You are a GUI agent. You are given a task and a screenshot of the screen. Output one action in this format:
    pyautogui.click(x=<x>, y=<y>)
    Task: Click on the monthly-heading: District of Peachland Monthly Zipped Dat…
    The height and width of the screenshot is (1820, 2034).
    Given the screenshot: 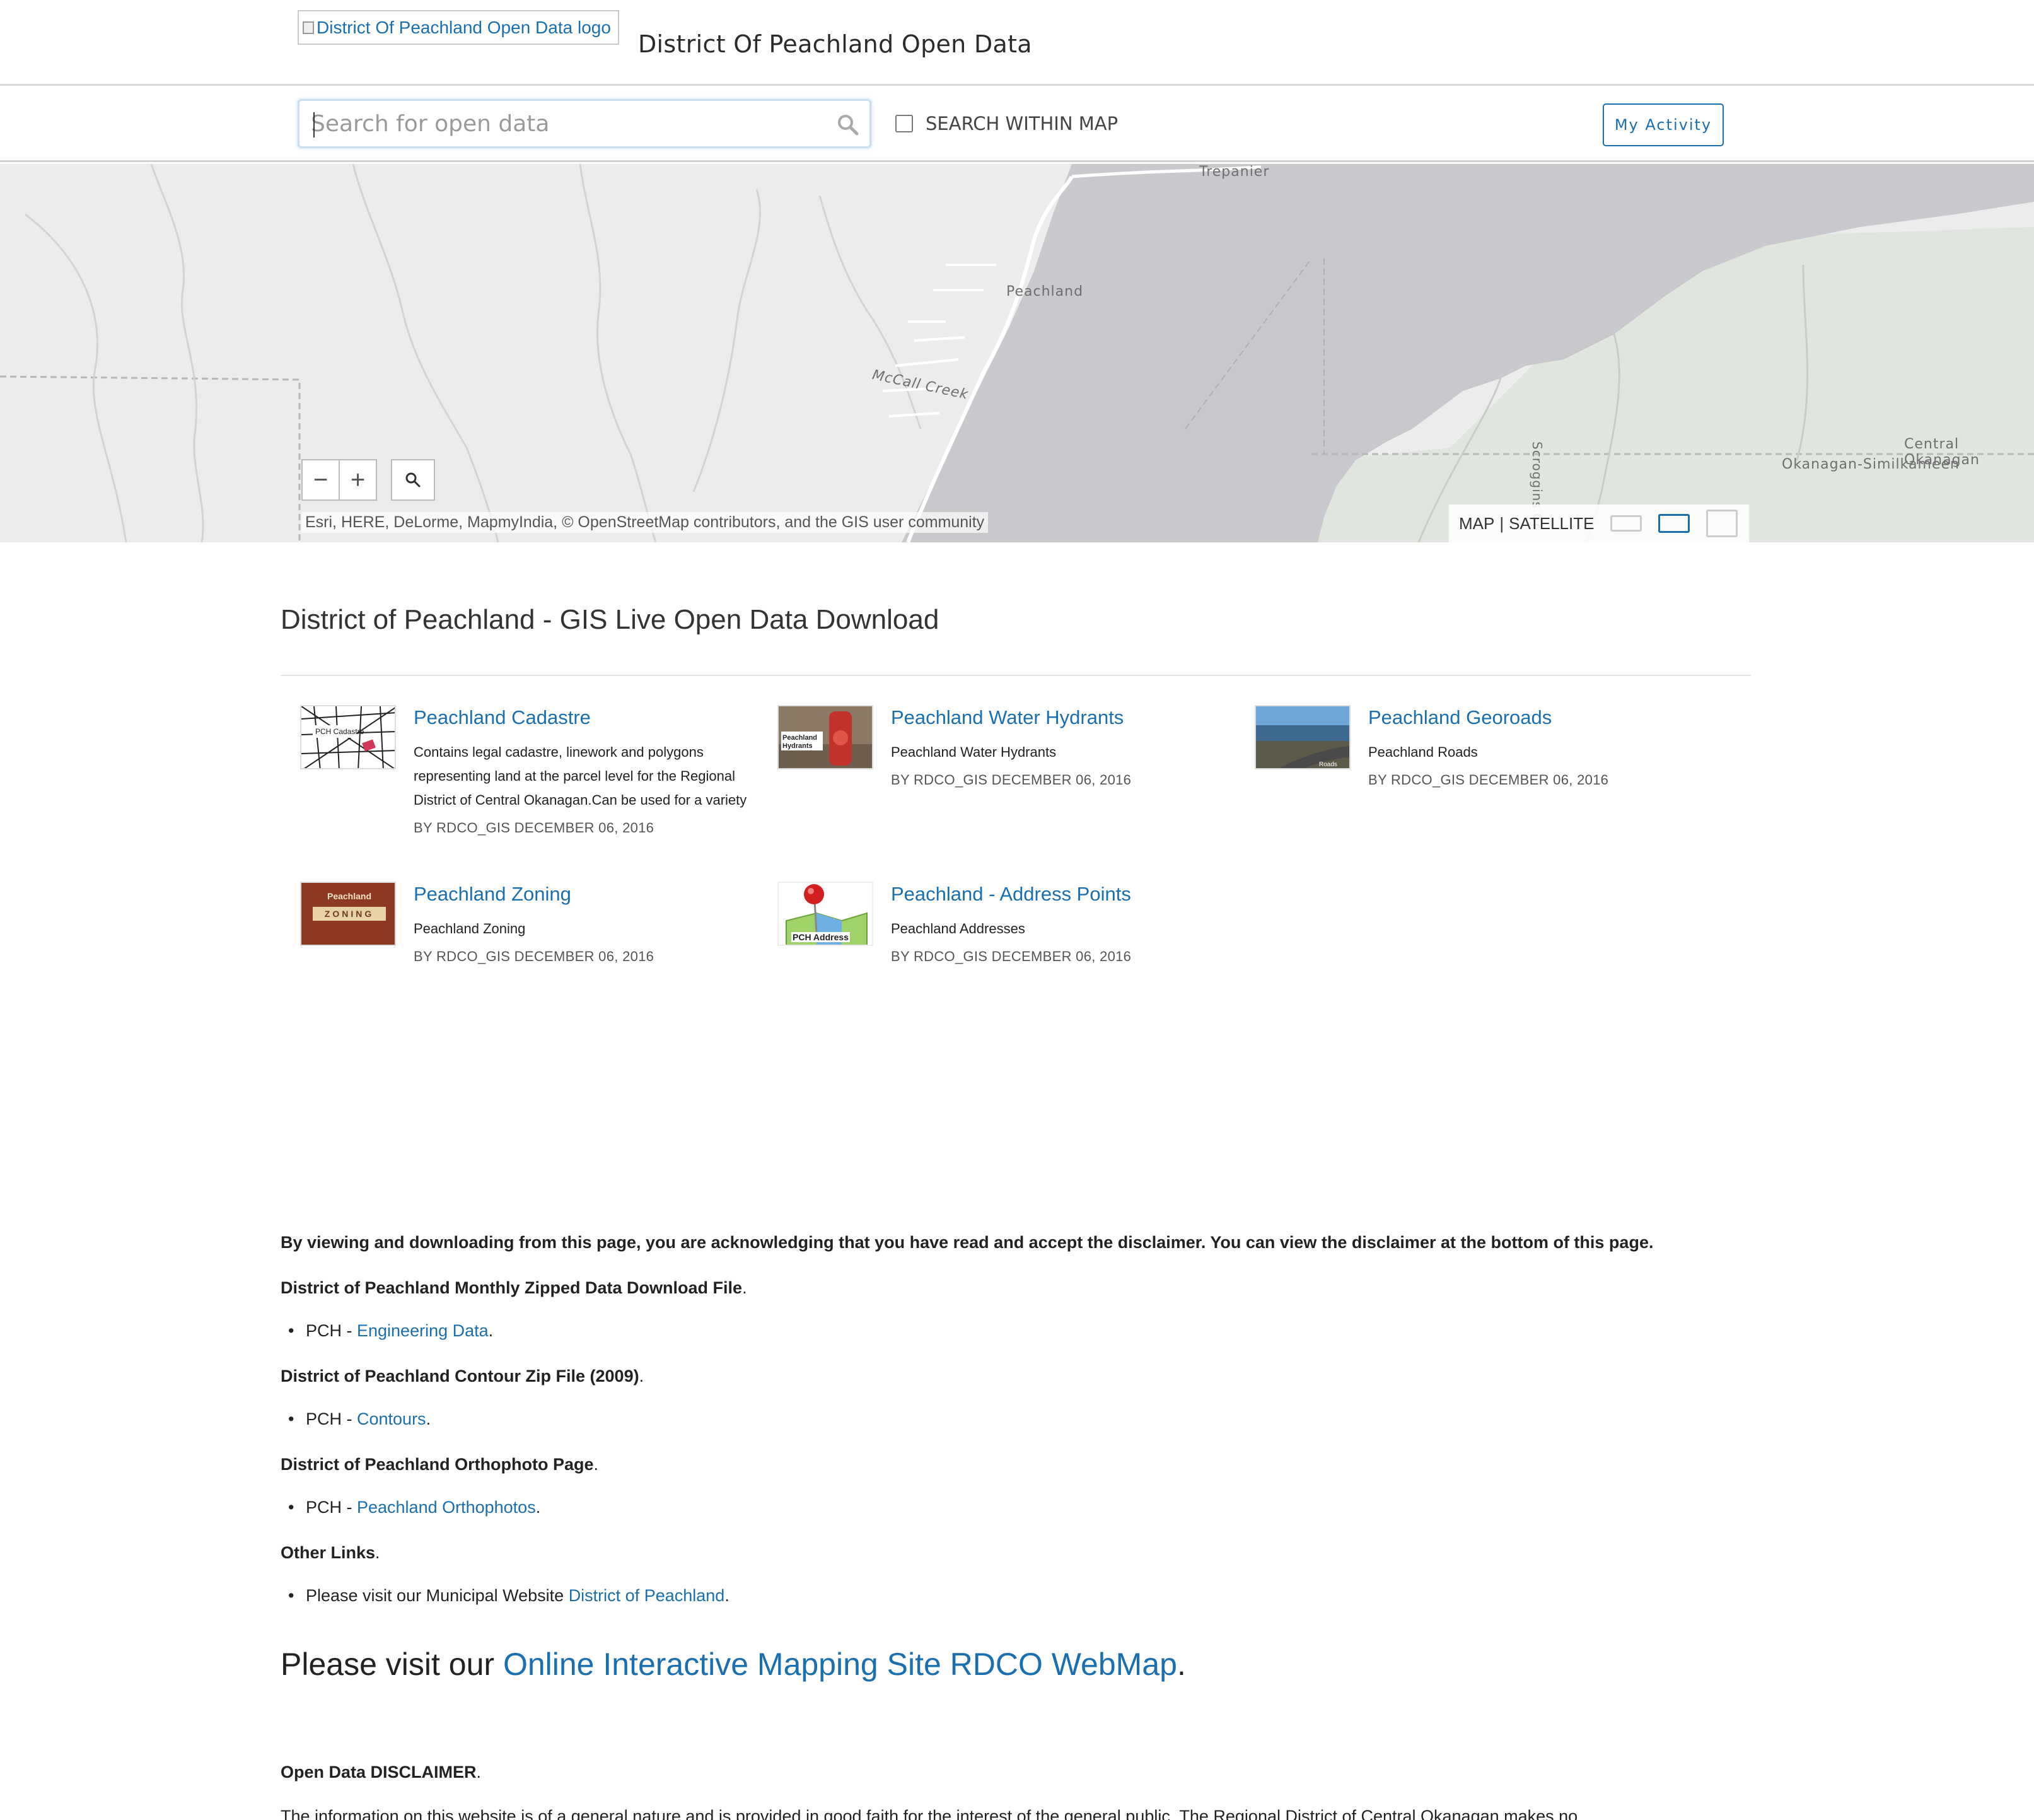 What is the action you would take?
    pyautogui.click(x=514, y=1287)
    